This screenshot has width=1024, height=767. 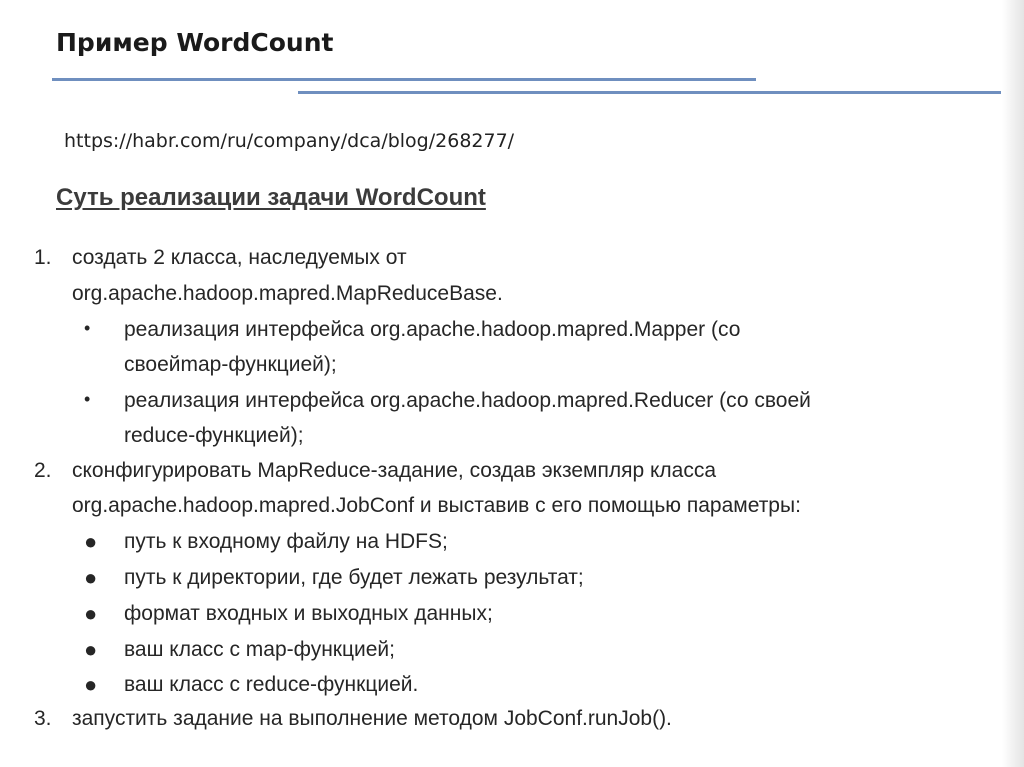 What do you see at coordinates (271, 684) in the screenshot?
I see `sub-item-text: ваш класс с reduce-функцией.` at bounding box center [271, 684].